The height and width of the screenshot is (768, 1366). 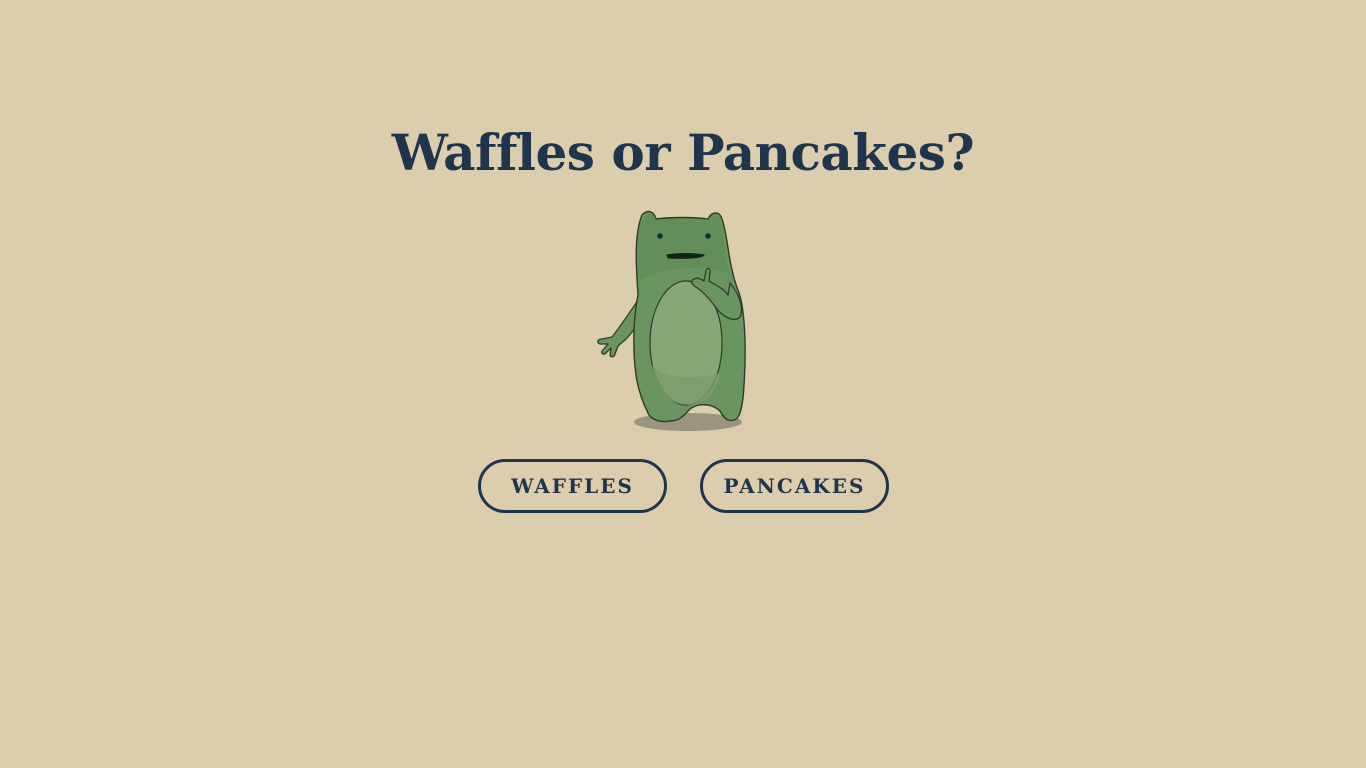 I want to click on waffles-button: WAFFLES, so click(x=572, y=486).